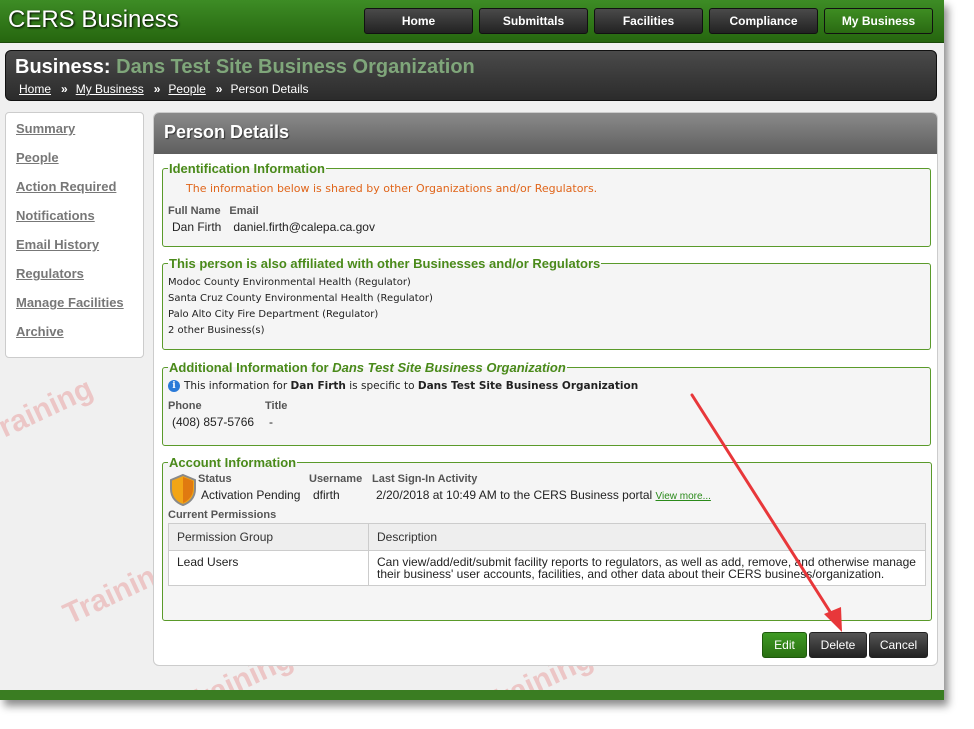 This screenshot has height=729, width=974. Describe the element at coordinates (766, 512) in the screenshot. I see `annotation-arrow-icon` at that location.